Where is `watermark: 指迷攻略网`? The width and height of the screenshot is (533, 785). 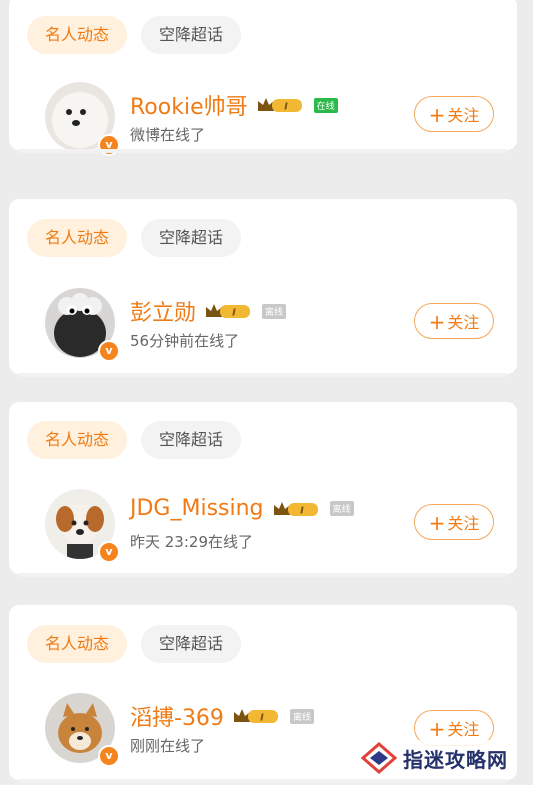
watermark: 指迷攻略网 is located at coordinates (434, 758).